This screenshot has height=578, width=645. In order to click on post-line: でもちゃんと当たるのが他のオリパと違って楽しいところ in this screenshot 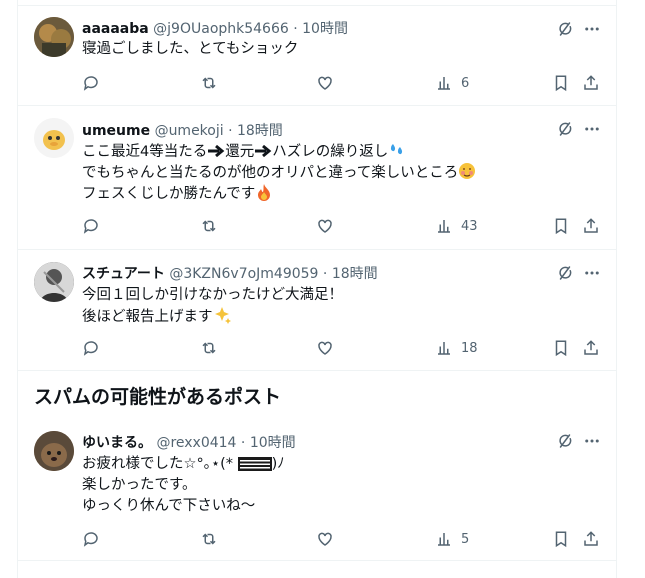, I will do `click(279, 172)`.